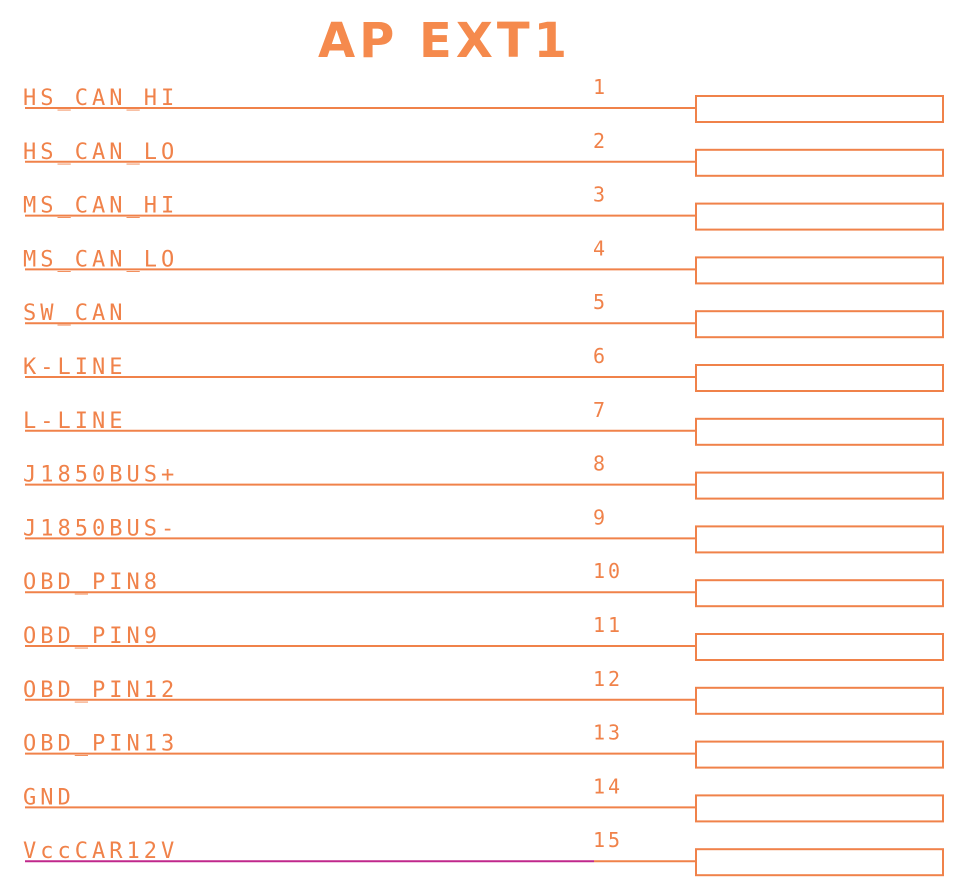 This screenshot has width=961, height=892. What do you see at coordinates (600, 302) in the screenshot?
I see `pin-number: 5` at bounding box center [600, 302].